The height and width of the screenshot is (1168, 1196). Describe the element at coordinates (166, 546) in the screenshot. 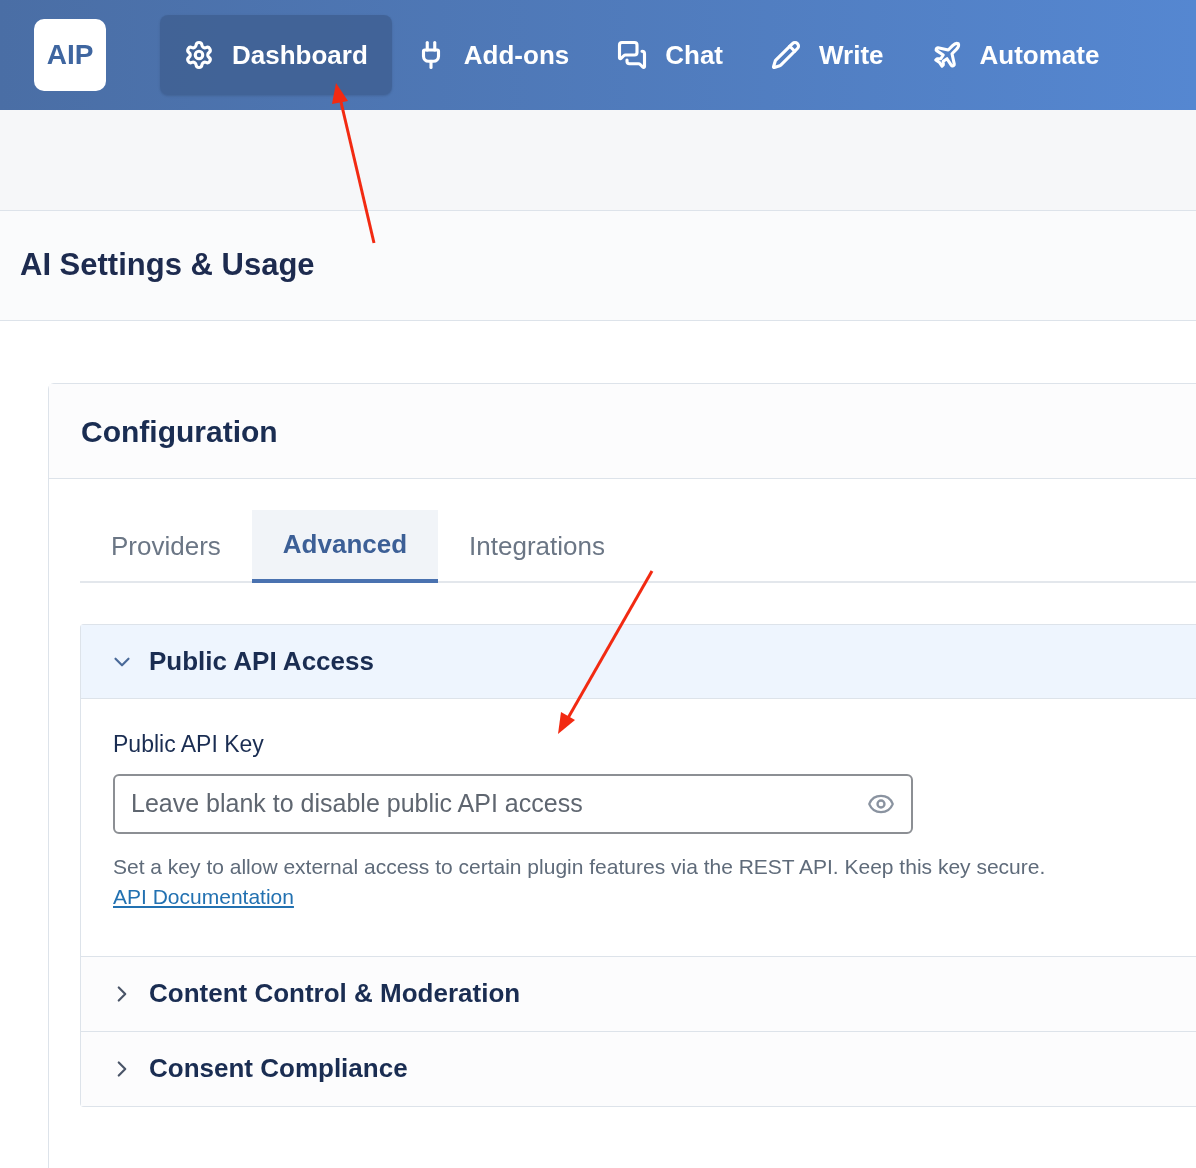

I see `tab: Providers` at that location.